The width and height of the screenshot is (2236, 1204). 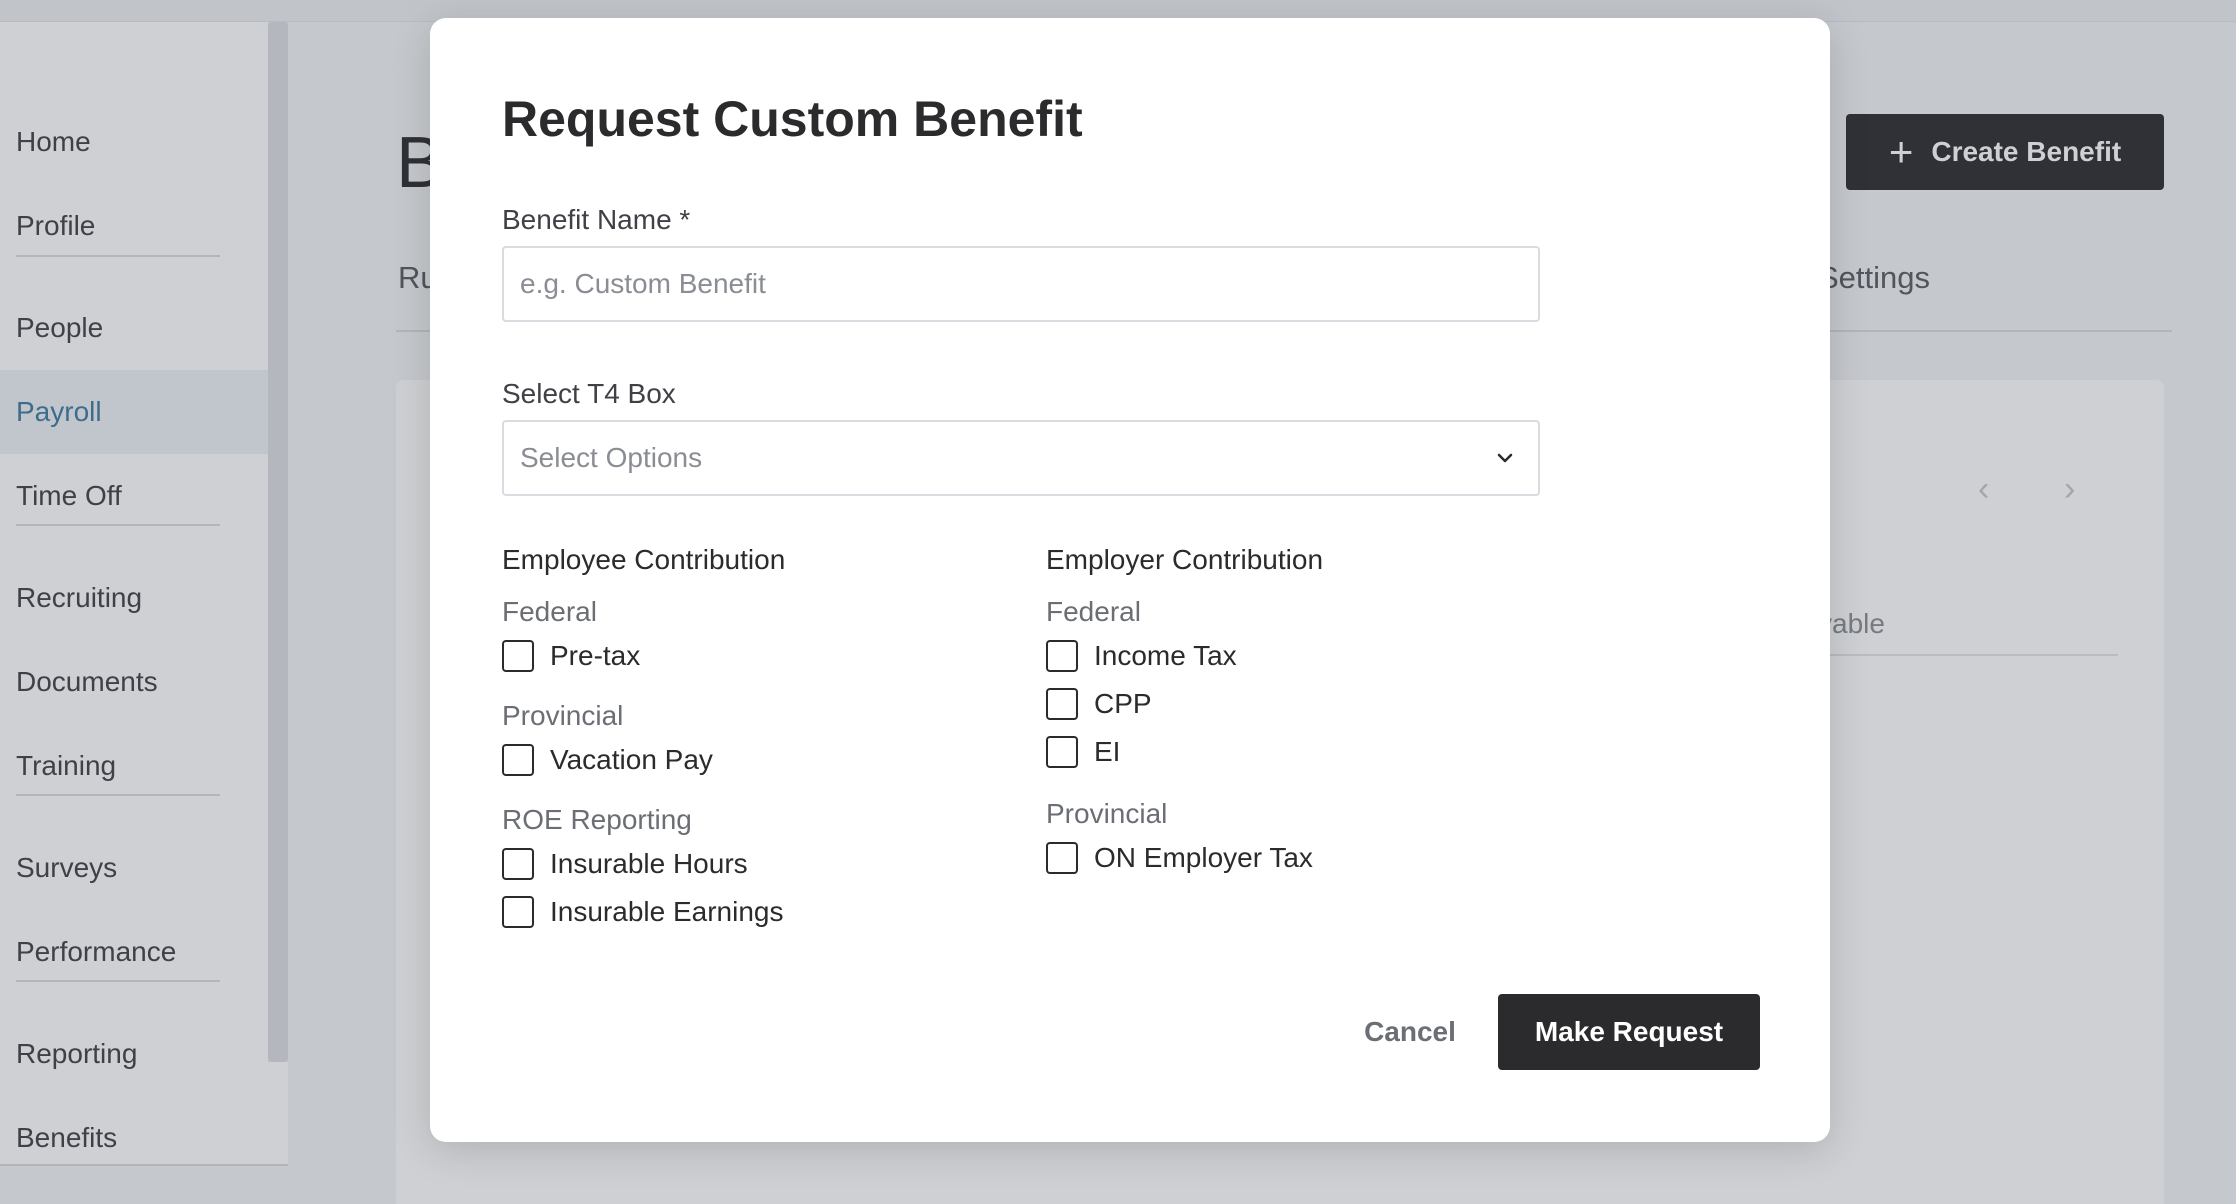 I want to click on checkbox-pre-tax: Pre-tax, so click(x=571, y=656).